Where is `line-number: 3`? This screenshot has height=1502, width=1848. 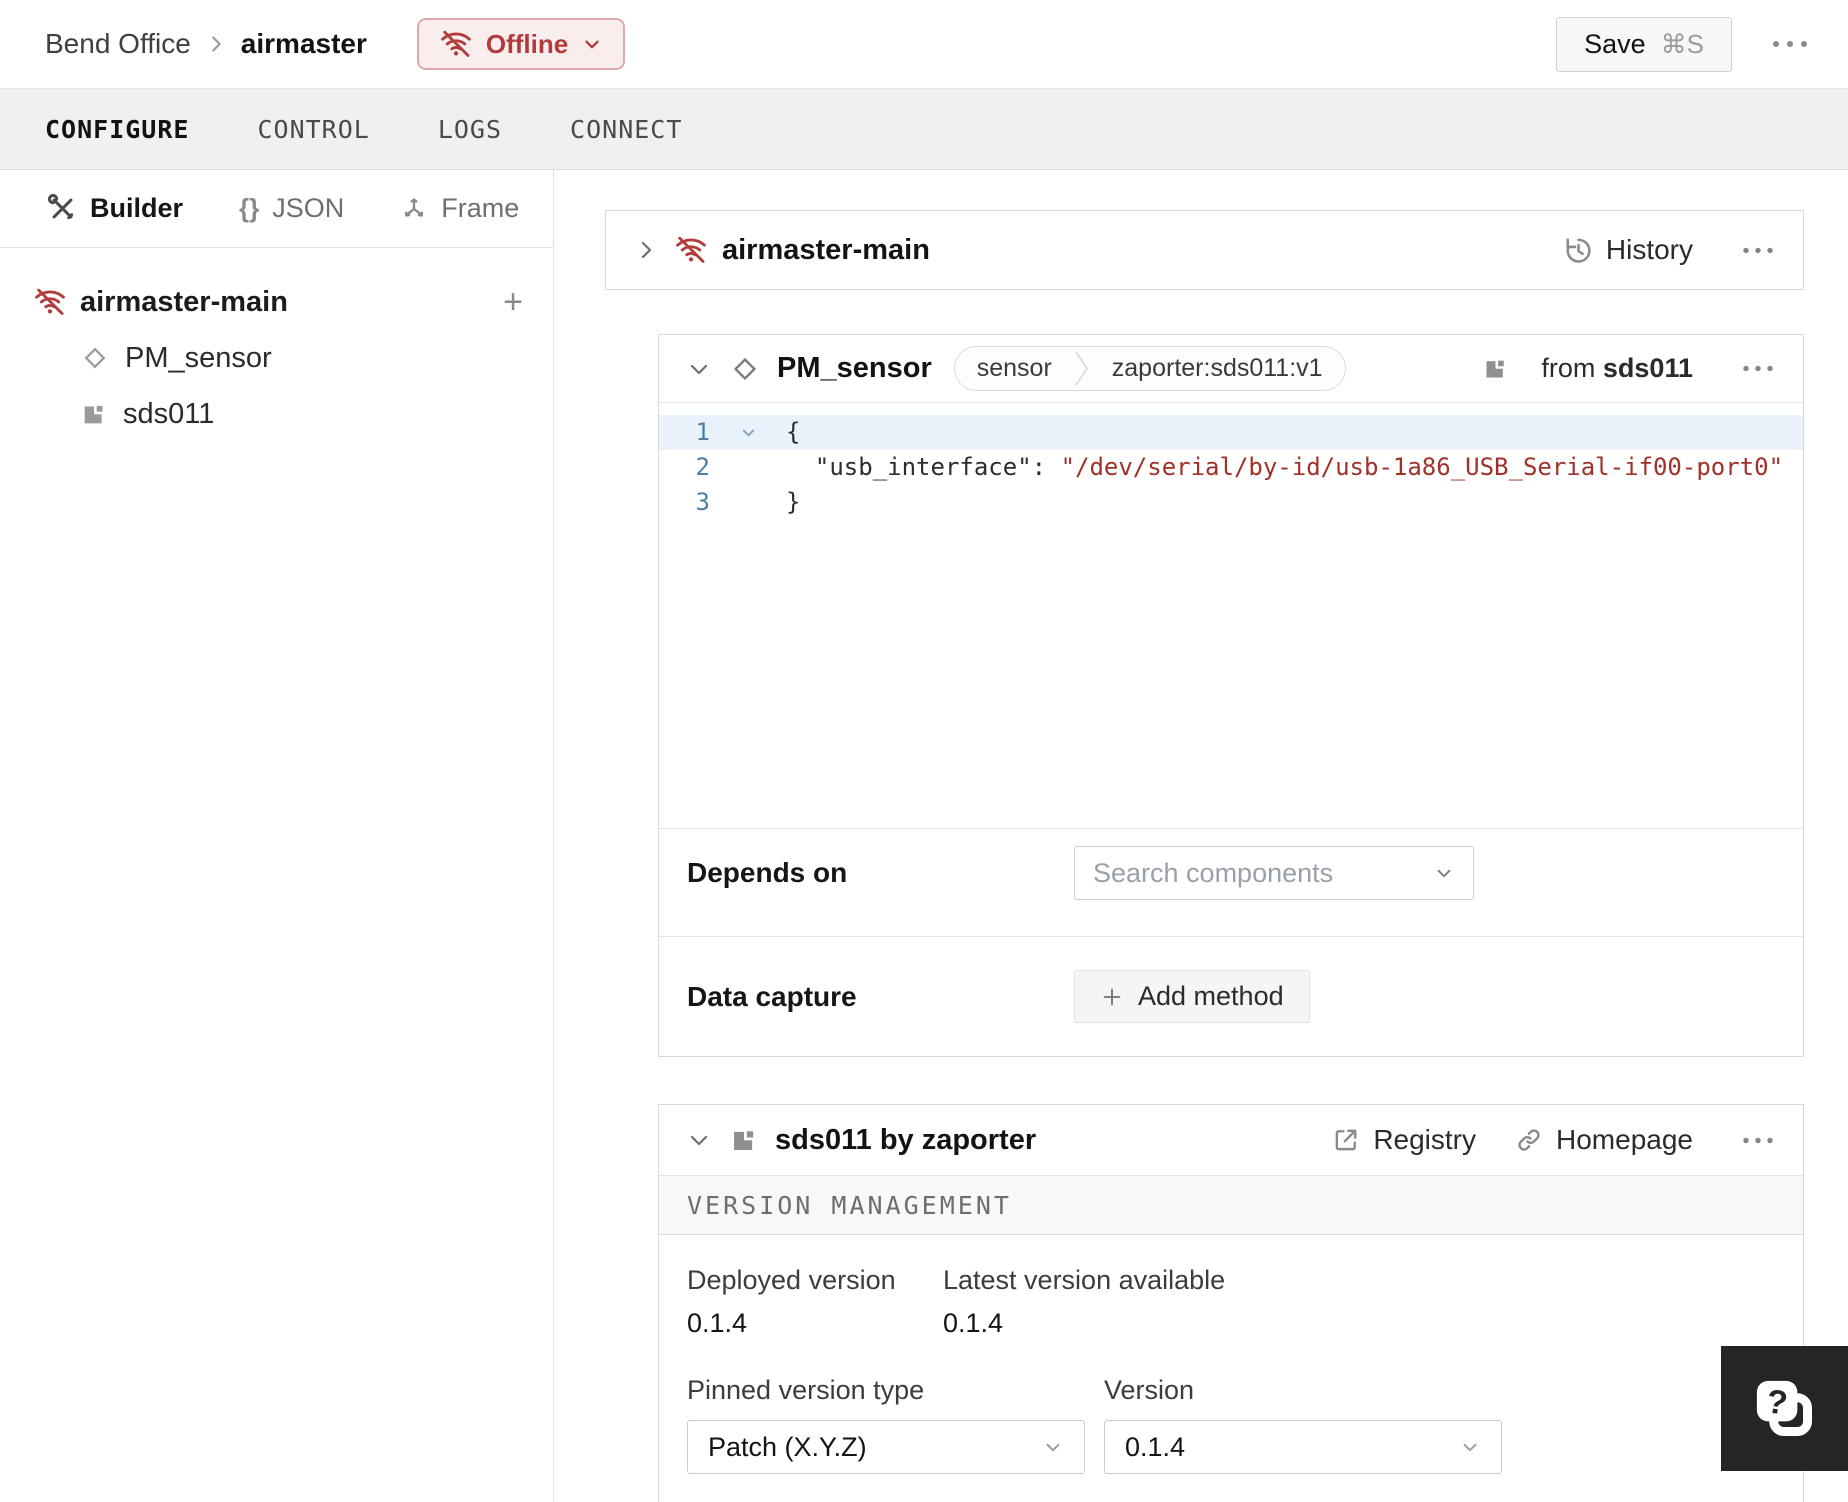
line-number: 3 is located at coordinates (702, 502).